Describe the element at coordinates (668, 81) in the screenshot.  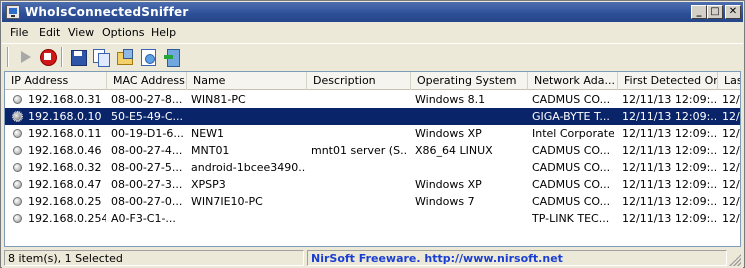
I see `column-header-first-detected-on: First Detected On` at that location.